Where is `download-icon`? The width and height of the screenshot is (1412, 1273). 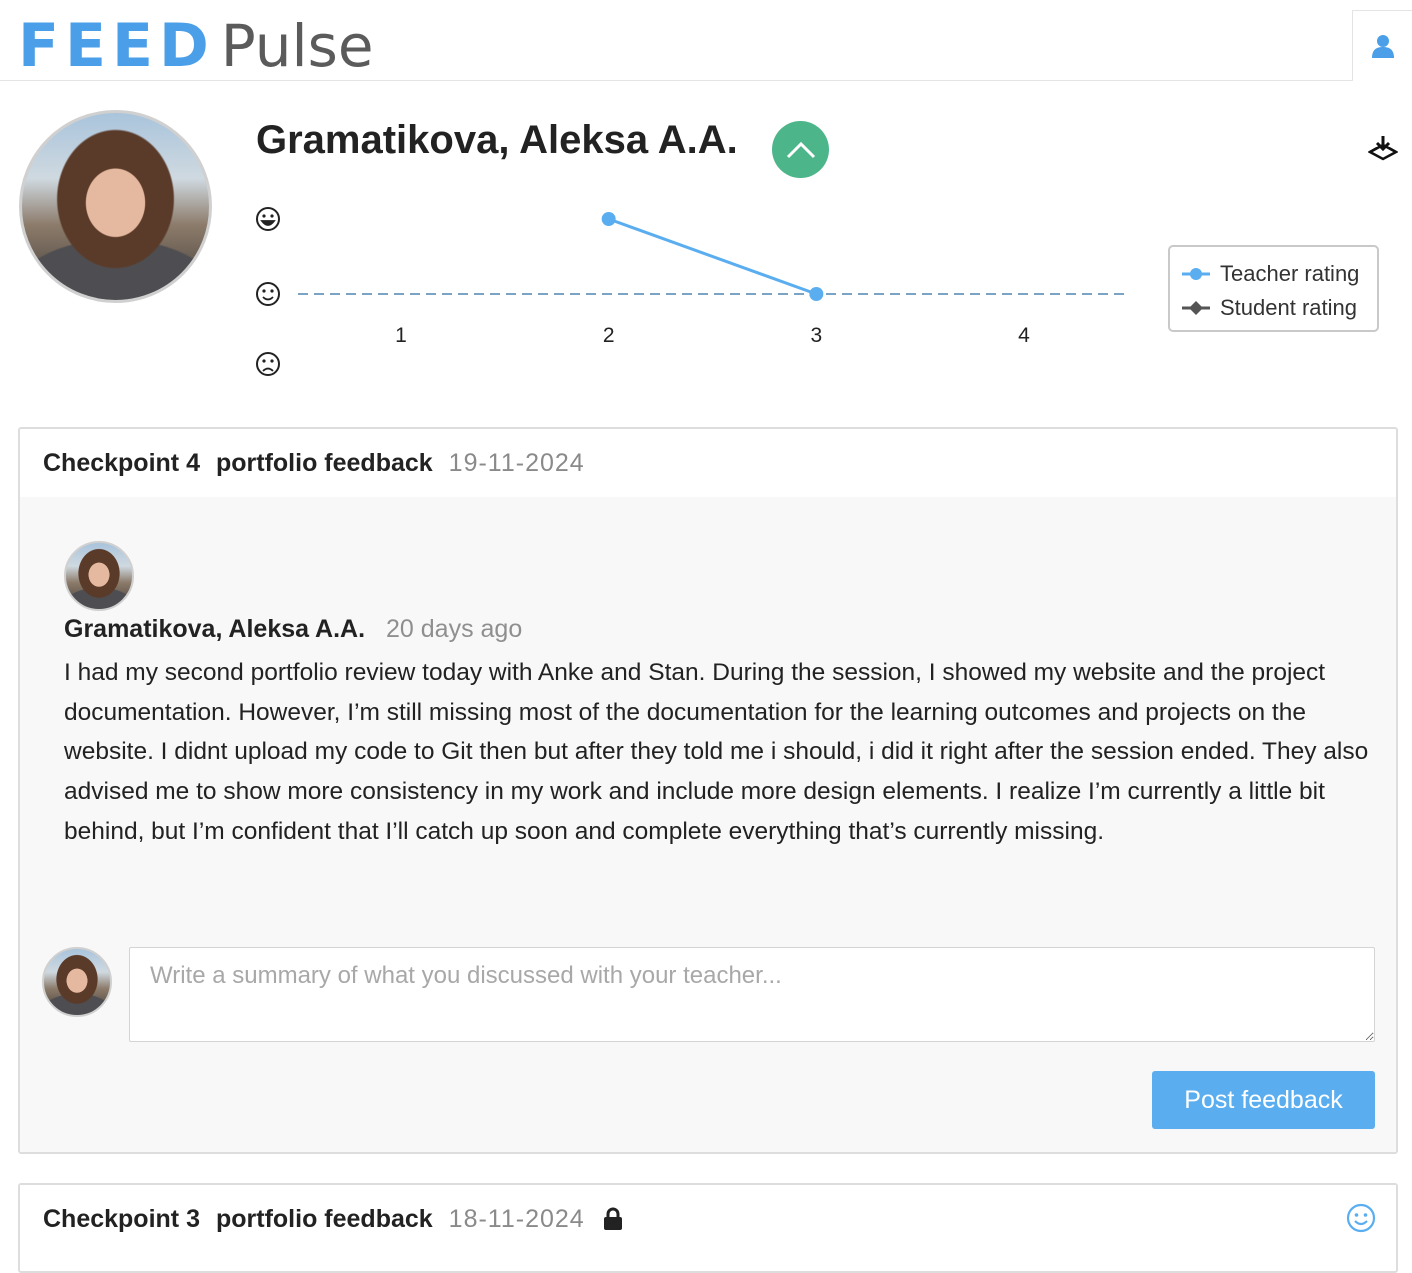 download-icon is located at coordinates (1383, 148).